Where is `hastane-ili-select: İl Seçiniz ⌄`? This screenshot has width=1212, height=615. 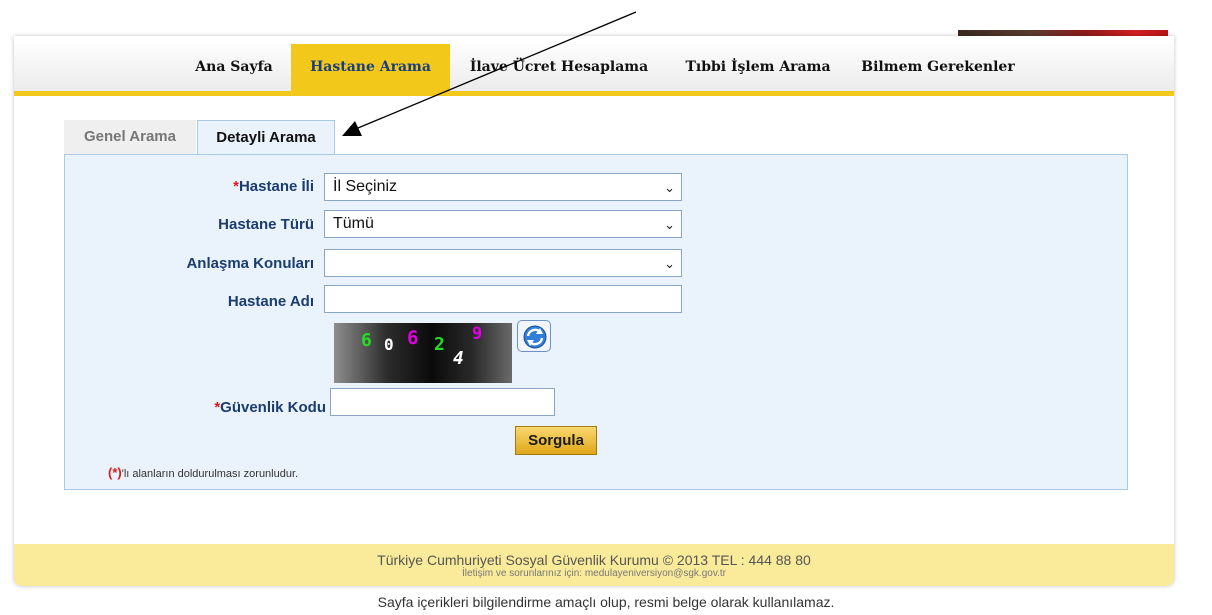
hastane-ili-select: İl Seçiniz ⌄ is located at coordinates (503, 187).